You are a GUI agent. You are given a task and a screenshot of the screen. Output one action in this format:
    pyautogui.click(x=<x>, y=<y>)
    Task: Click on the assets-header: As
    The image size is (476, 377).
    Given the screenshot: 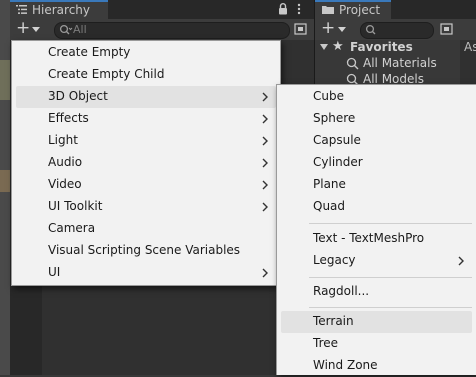 What is the action you would take?
    pyautogui.click(x=470, y=48)
    